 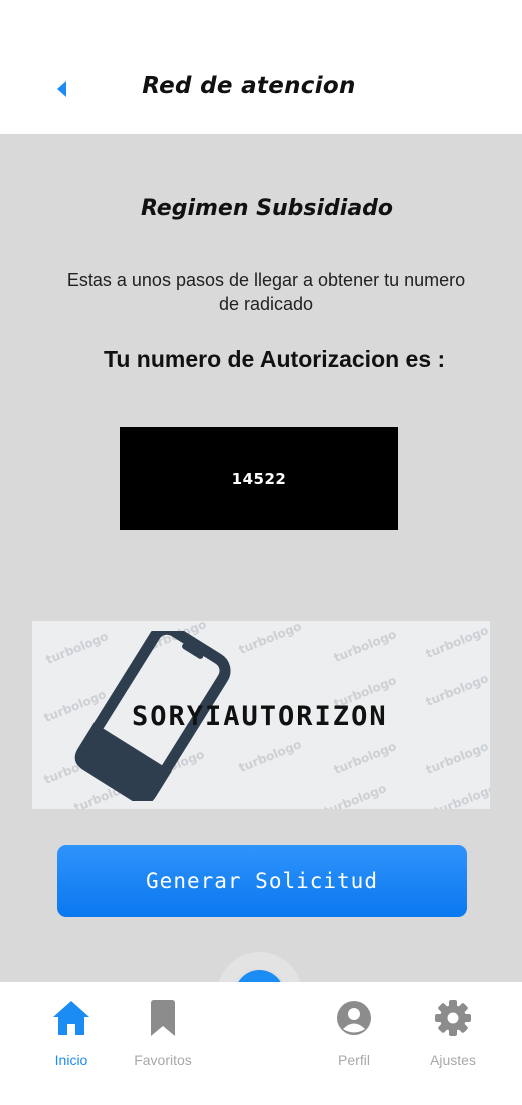 I want to click on home-icon, so click(x=71, y=1018).